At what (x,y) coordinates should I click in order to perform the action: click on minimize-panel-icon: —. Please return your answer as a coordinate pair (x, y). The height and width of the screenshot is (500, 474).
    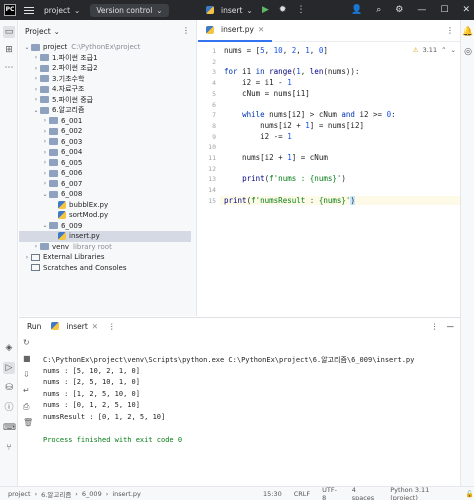
    Looking at the image, I should click on (451, 326).